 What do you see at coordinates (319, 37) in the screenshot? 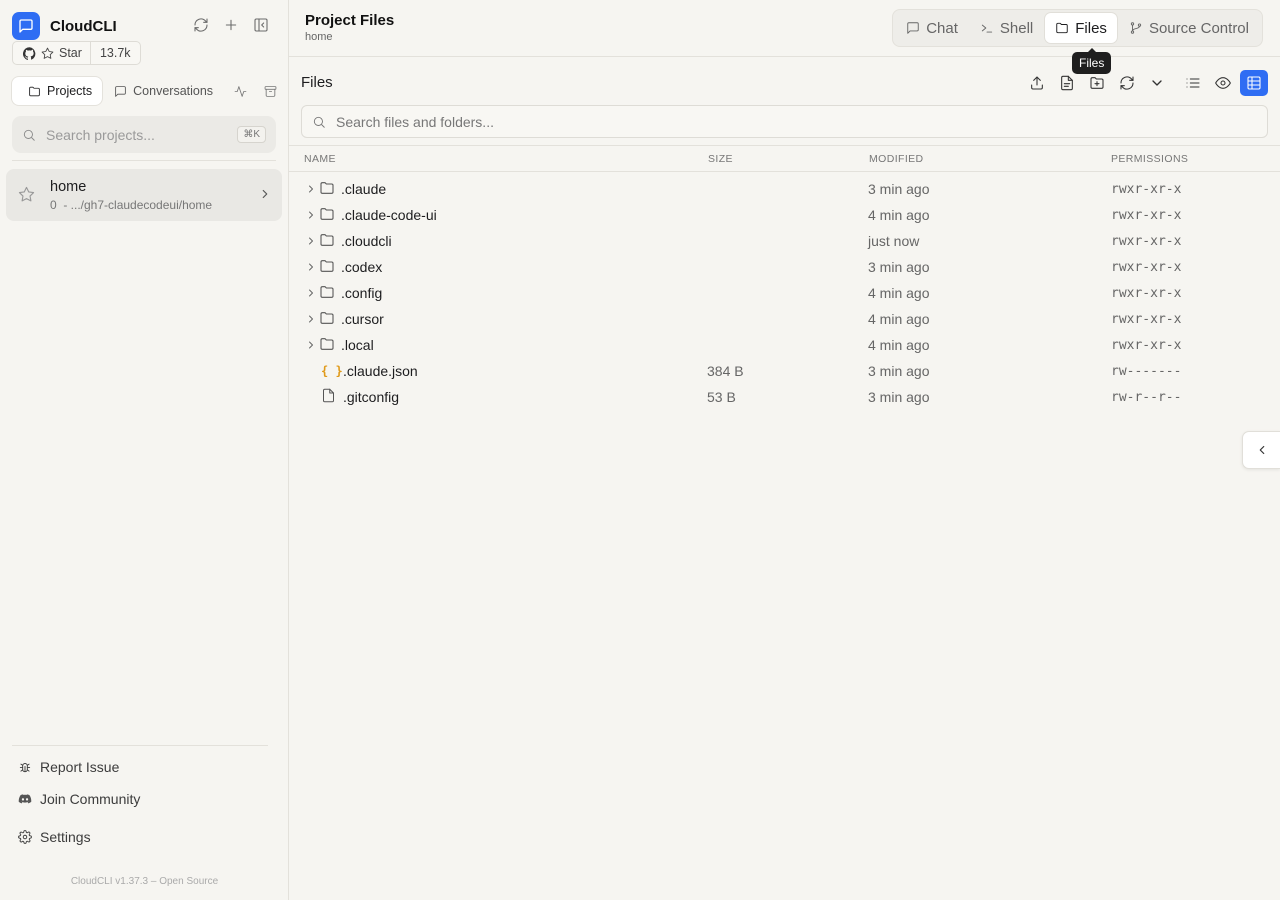
I see `page-subtitle: home` at bounding box center [319, 37].